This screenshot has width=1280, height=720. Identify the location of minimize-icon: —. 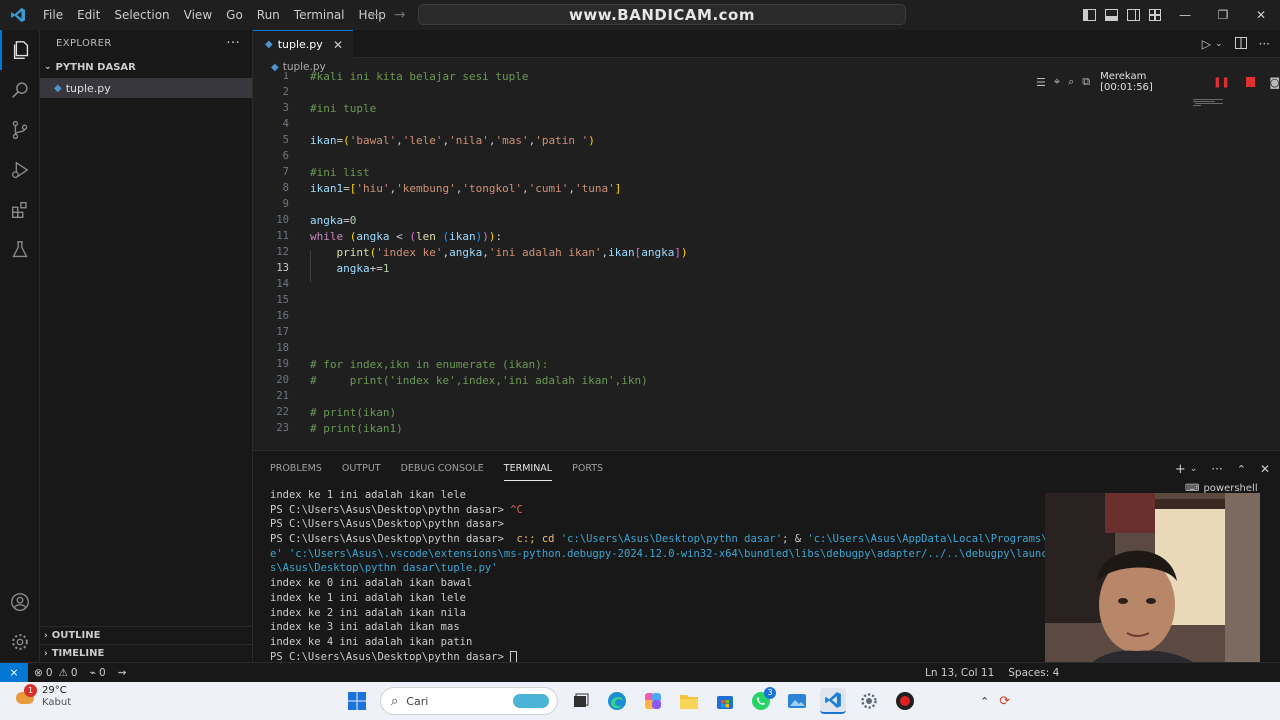
(1185, 15).